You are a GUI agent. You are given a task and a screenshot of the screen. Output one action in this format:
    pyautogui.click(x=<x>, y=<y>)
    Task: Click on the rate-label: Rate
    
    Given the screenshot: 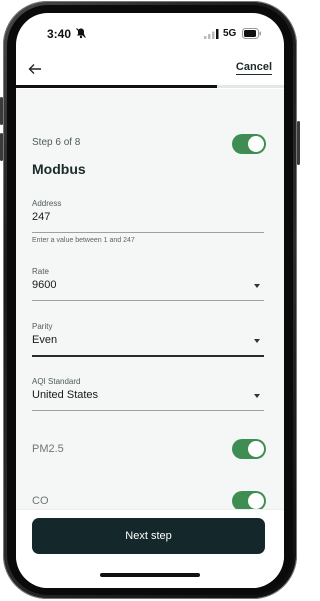 What is the action you would take?
    pyautogui.click(x=40, y=271)
    